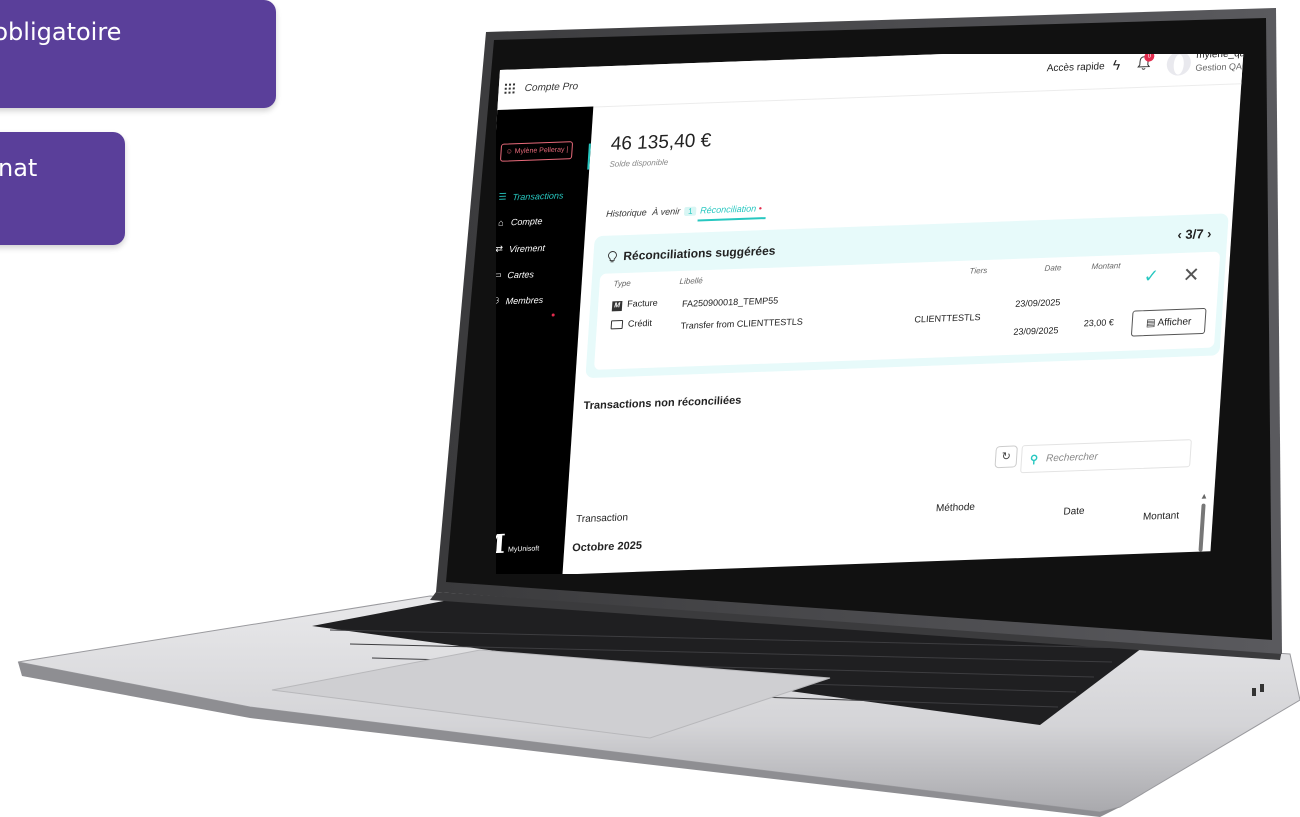 This screenshot has height=817, width=1300. Describe the element at coordinates (947, 318) in the screenshot. I see `row-third-party: CLIENTTESTLS` at that location.